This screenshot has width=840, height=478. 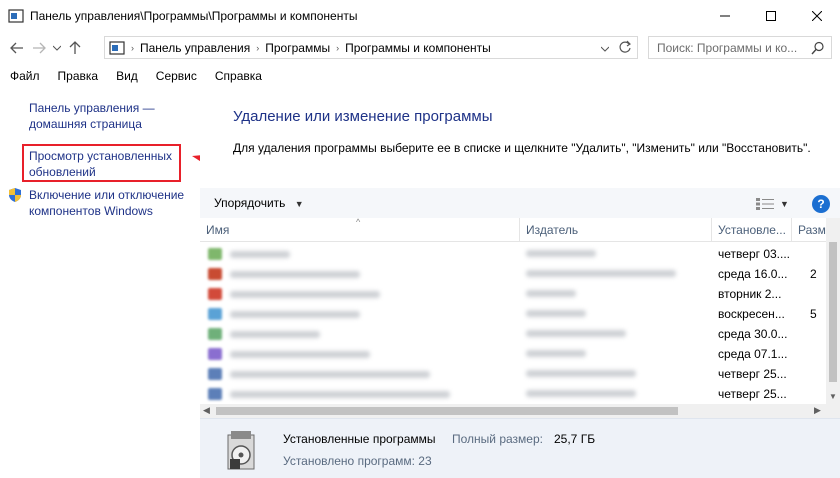 What do you see at coordinates (616, 230) in the screenshot?
I see `column-publisher: Издатель` at bounding box center [616, 230].